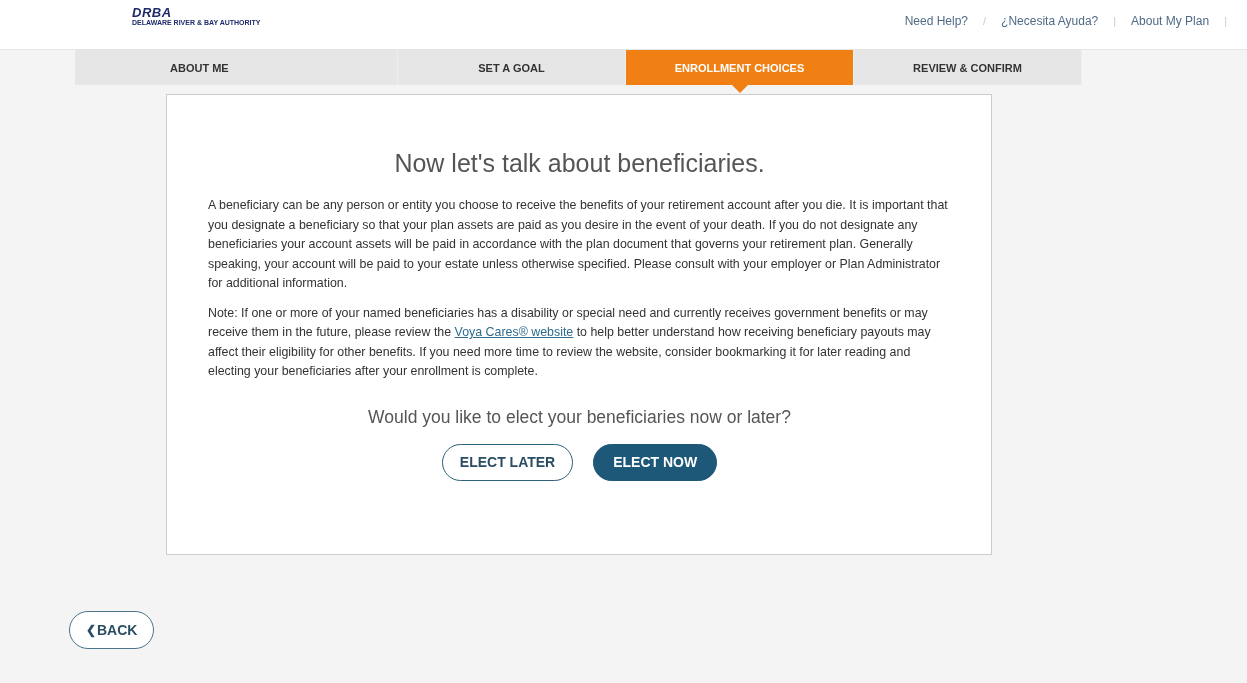 The image size is (1247, 683). Describe the element at coordinates (512, 67) in the screenshot. I see `step-tab: SET A GOAL` at that location.